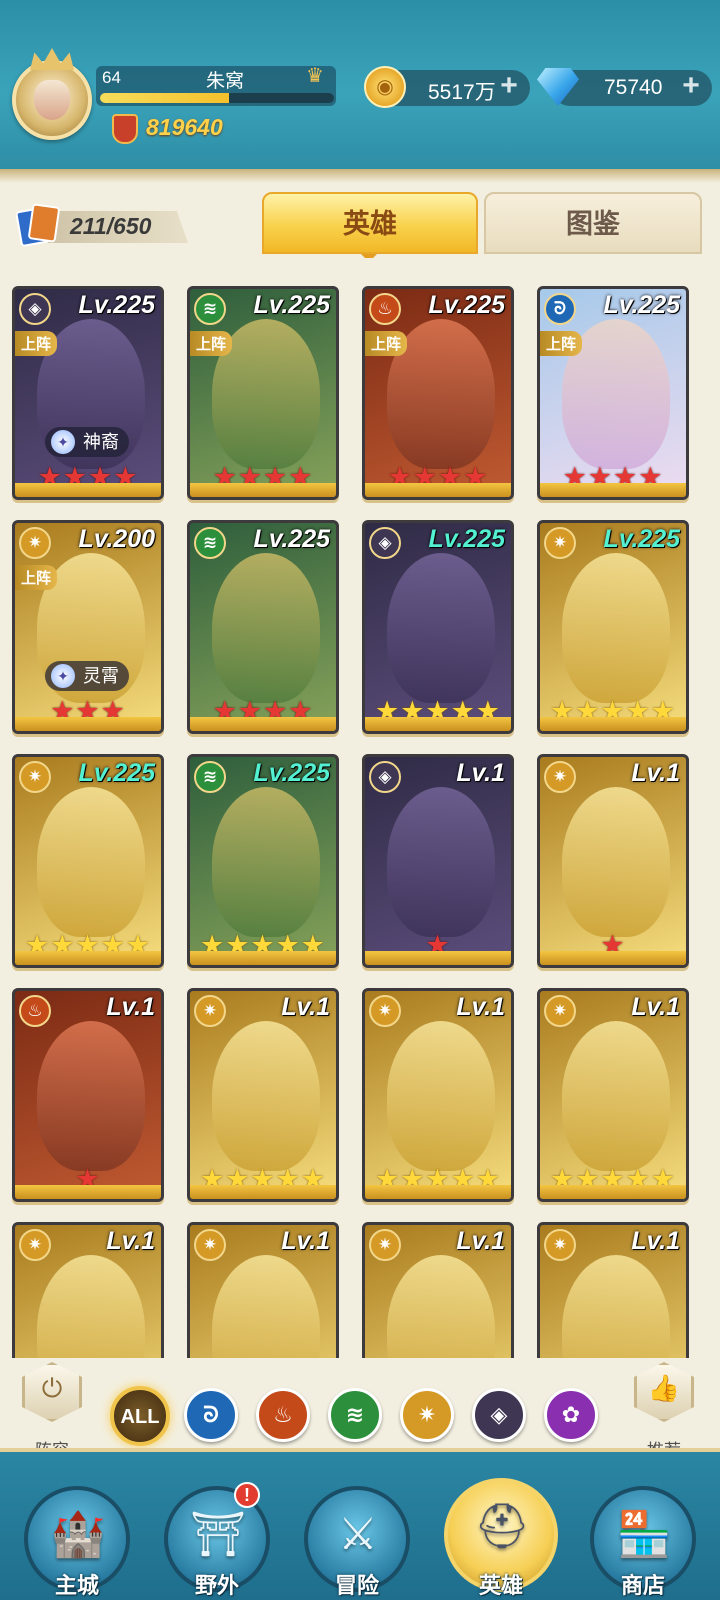 The width and height of the screenshot is (720, 1600). I want to click on nav-wild-label: 野外, so click(216, 1585).